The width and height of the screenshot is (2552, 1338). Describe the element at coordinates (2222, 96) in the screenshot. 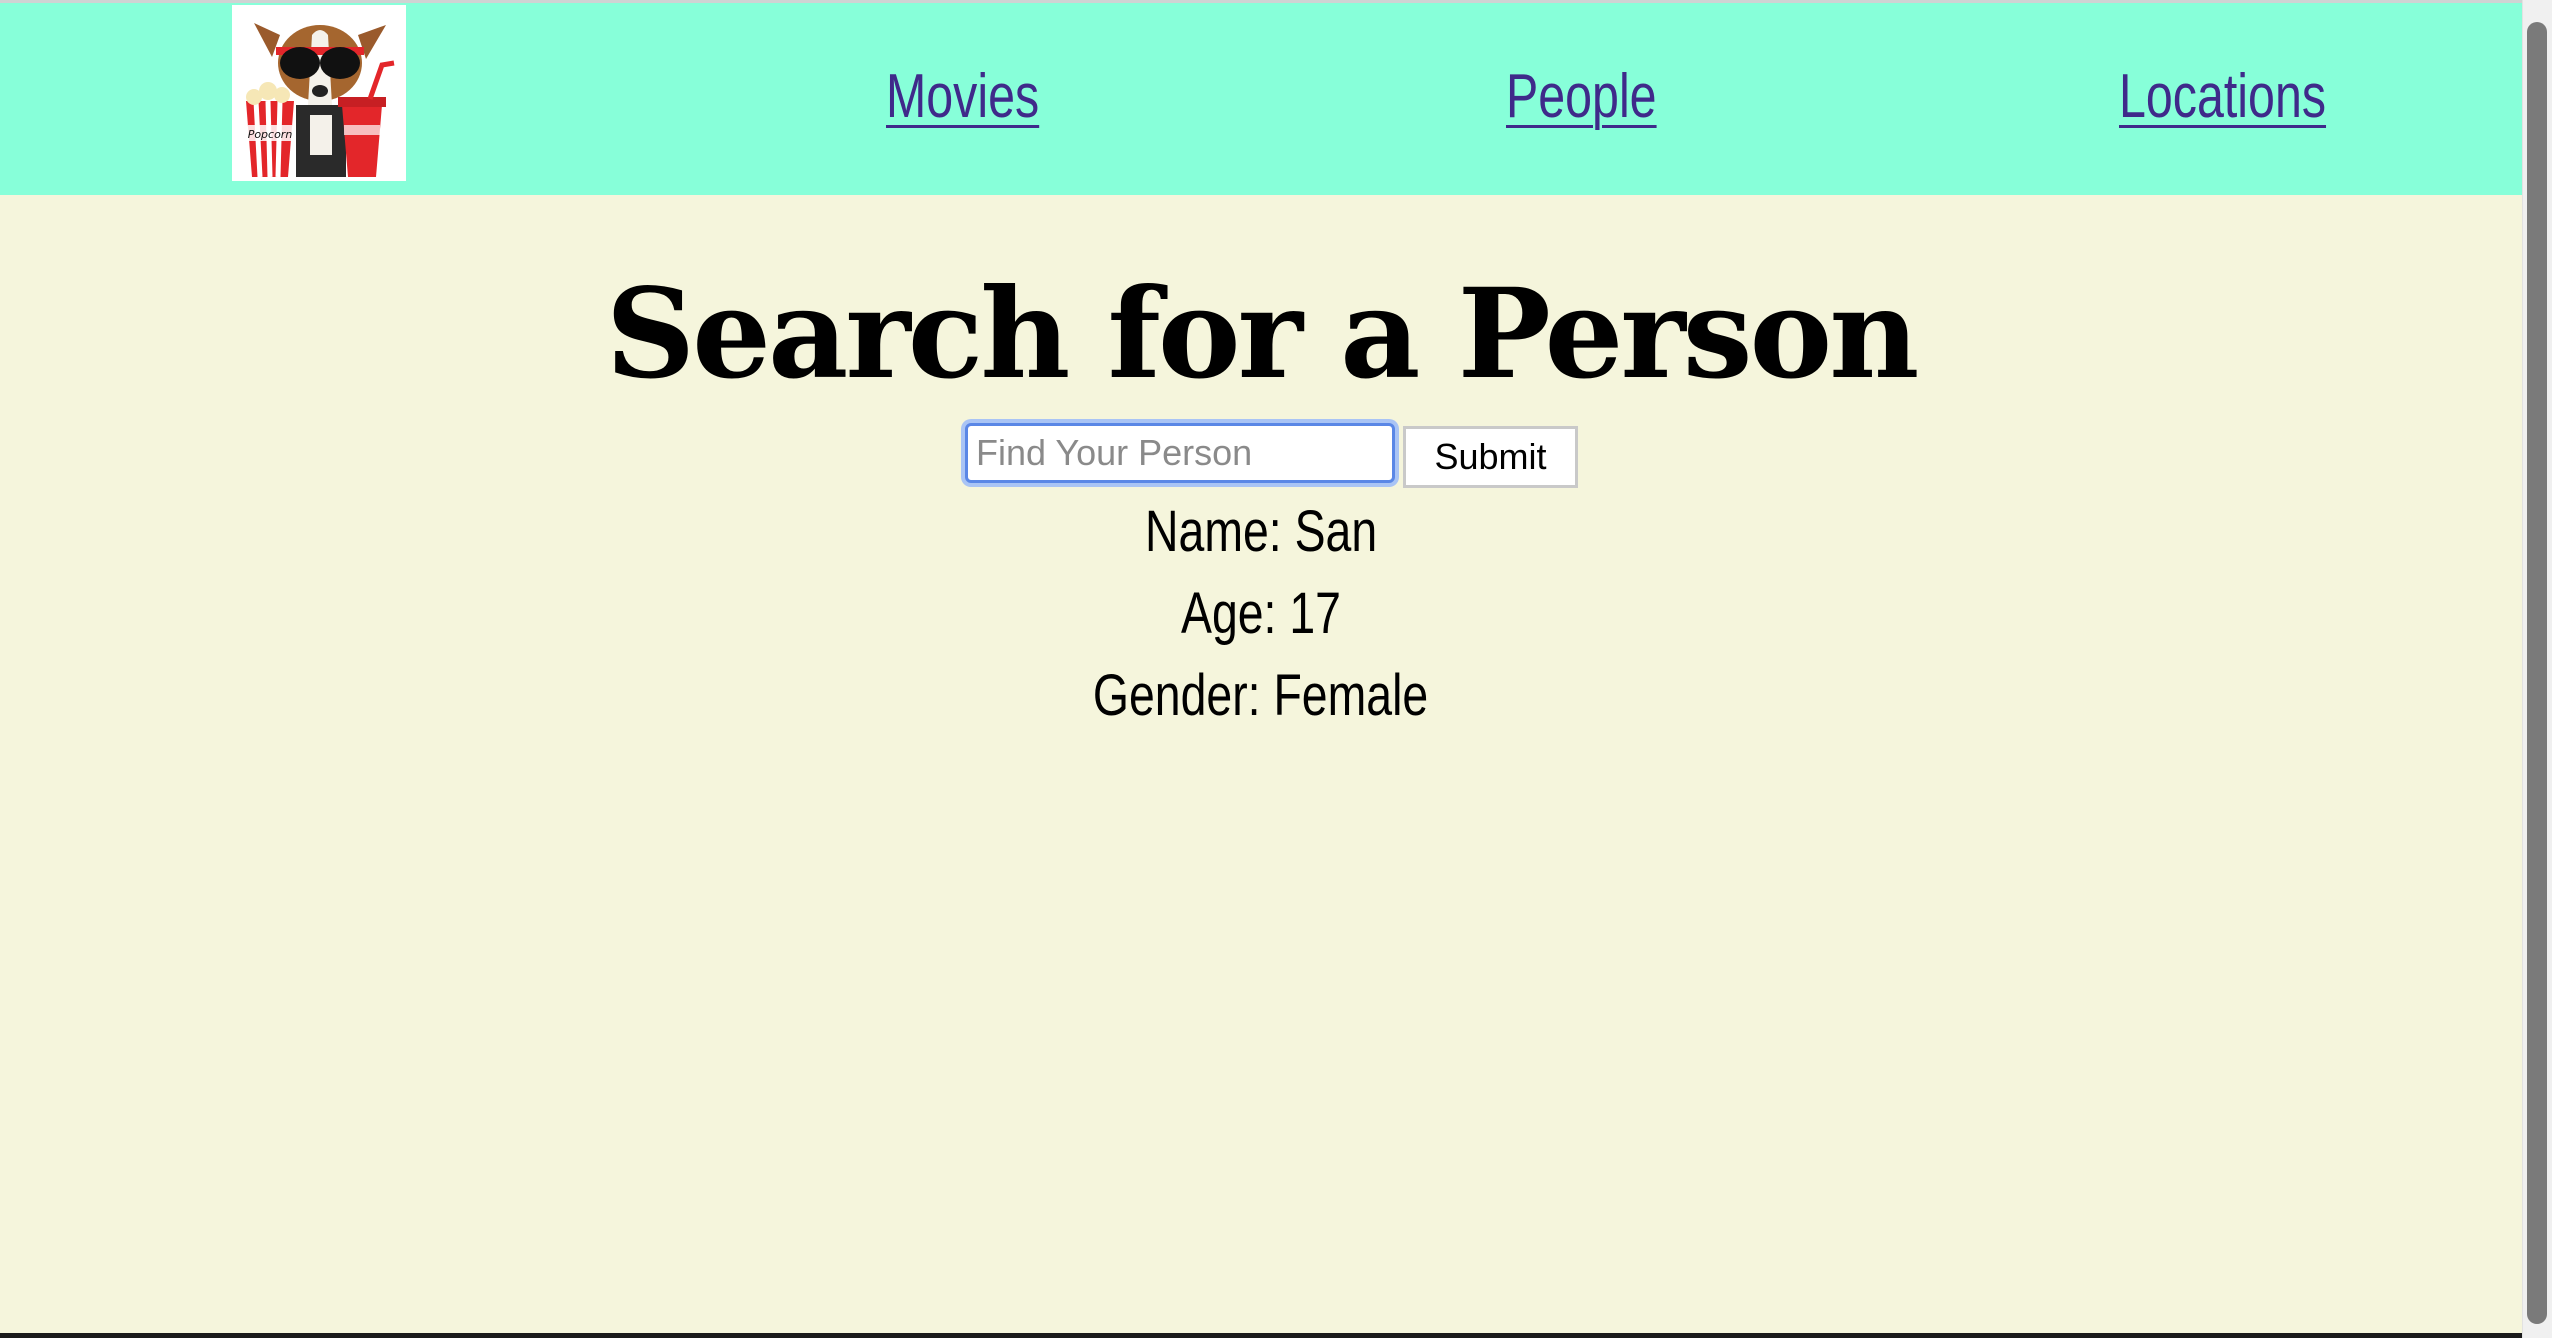

I see `nav-link-locations: Locations` at that location.